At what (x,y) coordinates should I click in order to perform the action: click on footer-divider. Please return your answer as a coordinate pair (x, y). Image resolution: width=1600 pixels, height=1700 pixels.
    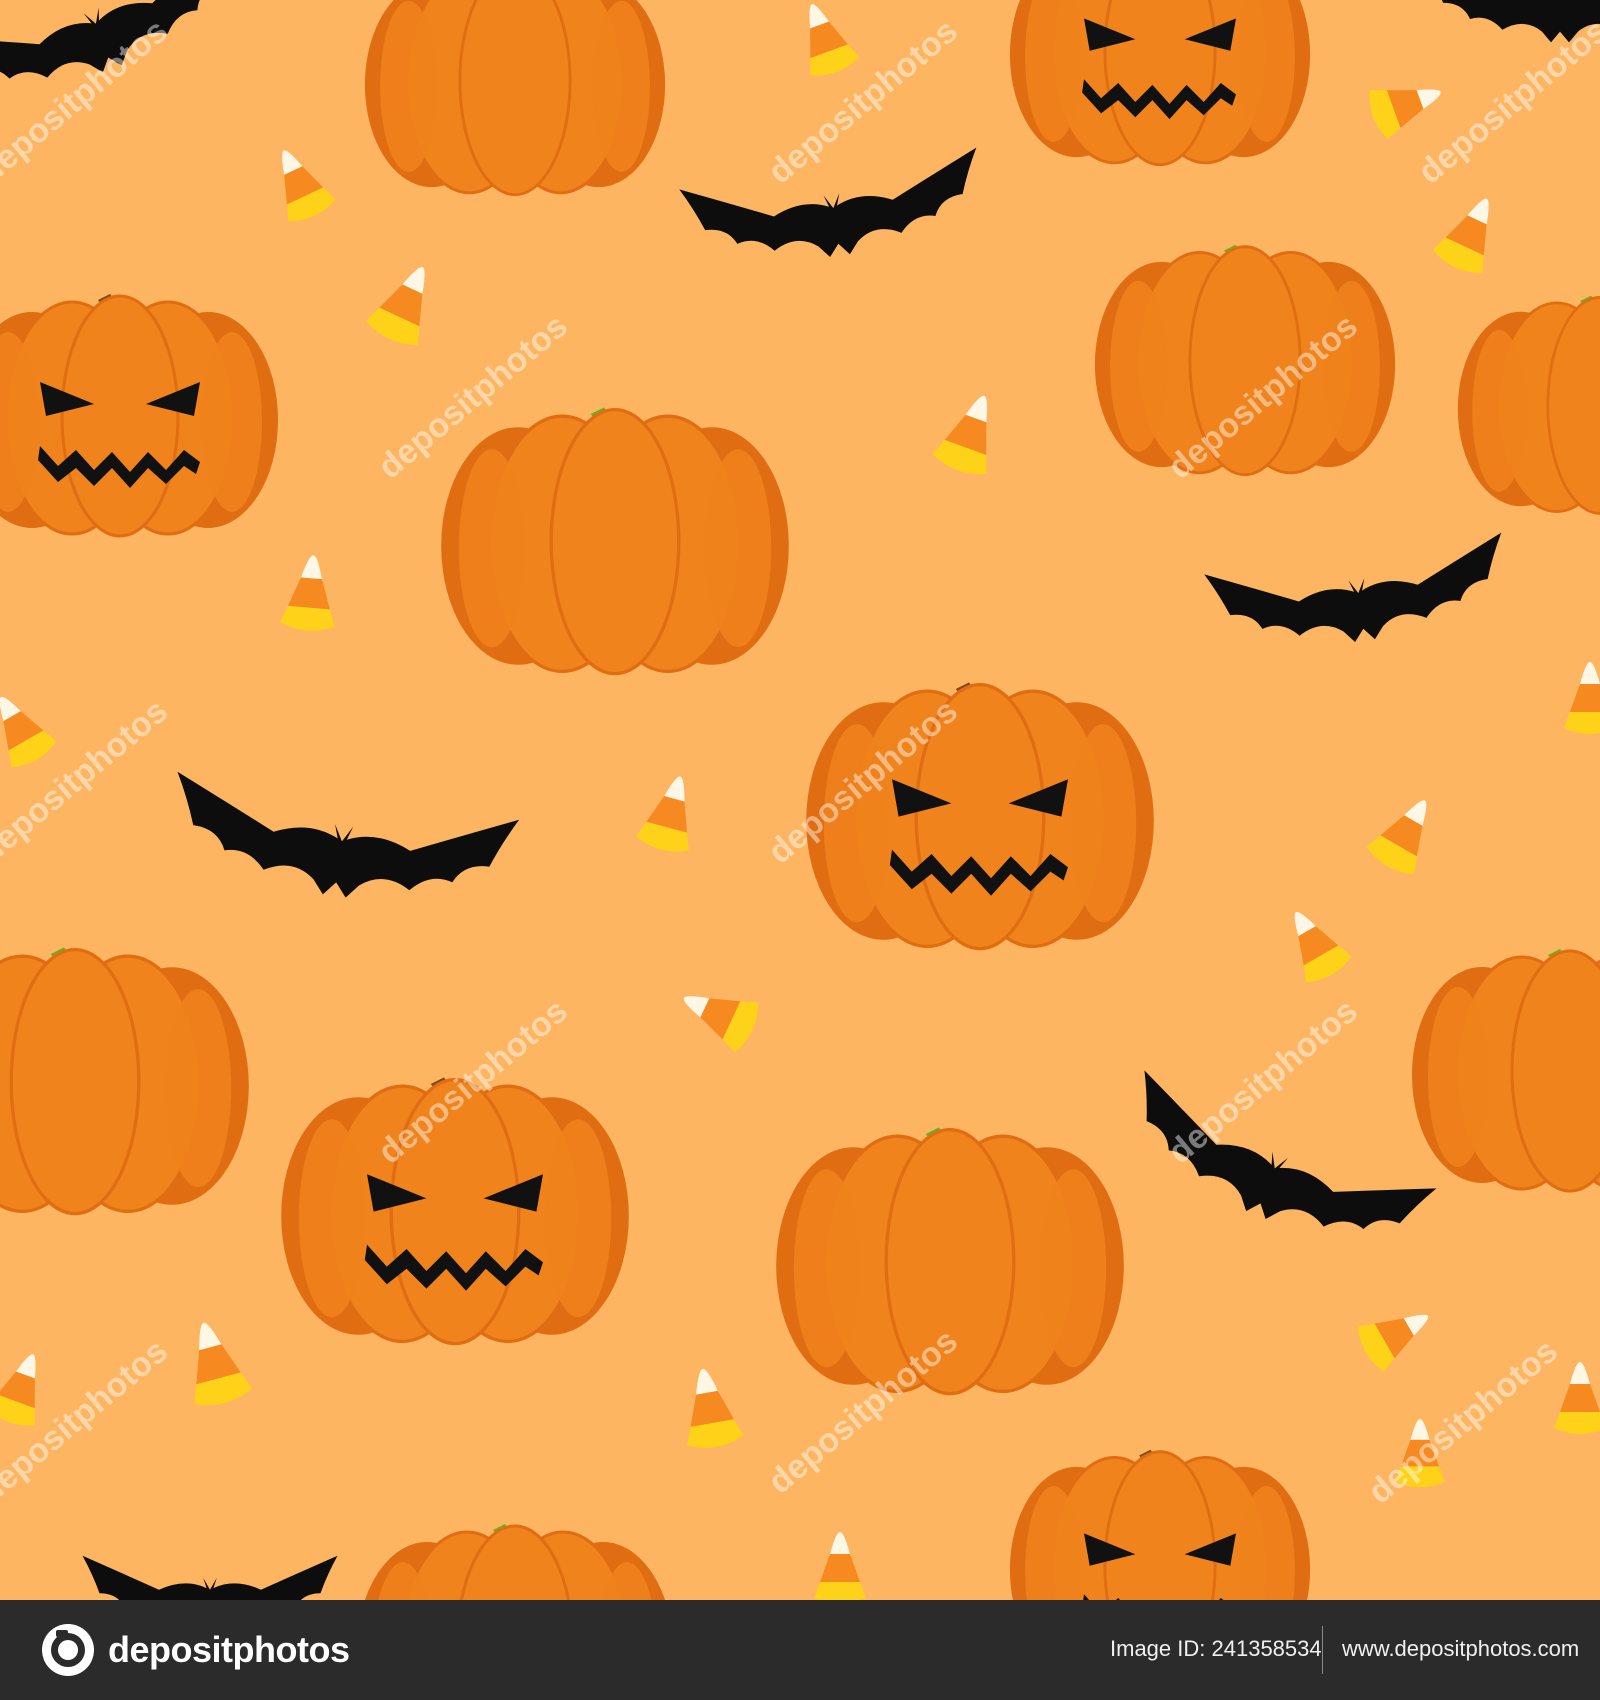
    Looking at the image, I should click on (1322, 1650).